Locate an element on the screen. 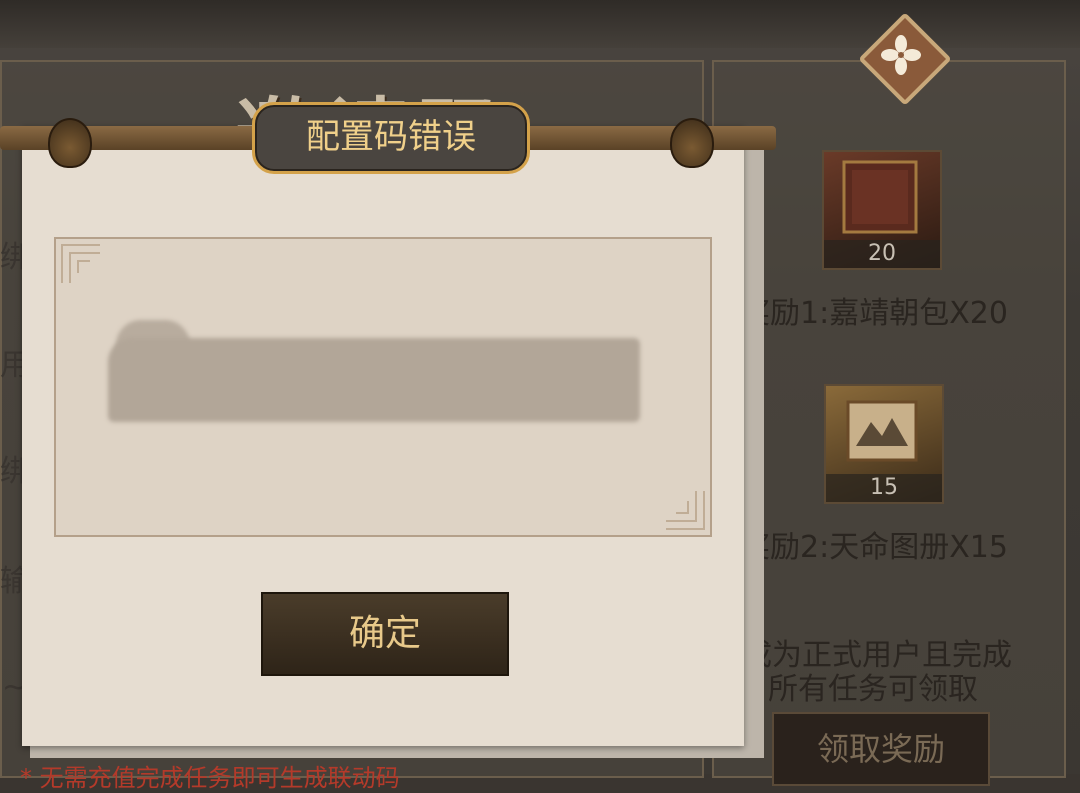 The image size is (1080, 793). reward-item-2: 15 is located at coordinates (884, 444).